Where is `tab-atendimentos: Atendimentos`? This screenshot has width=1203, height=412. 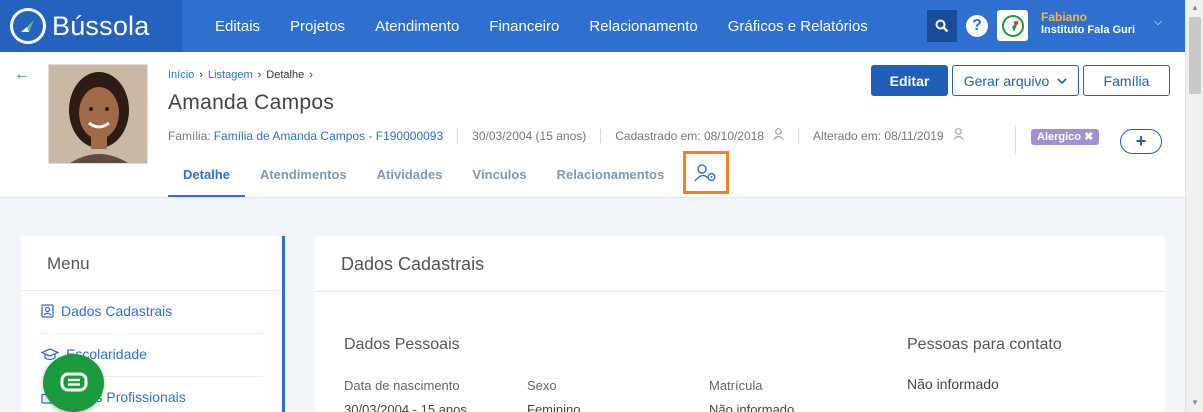 tab-atendimentos: Atendimentos is located at coordinates (303, 180).